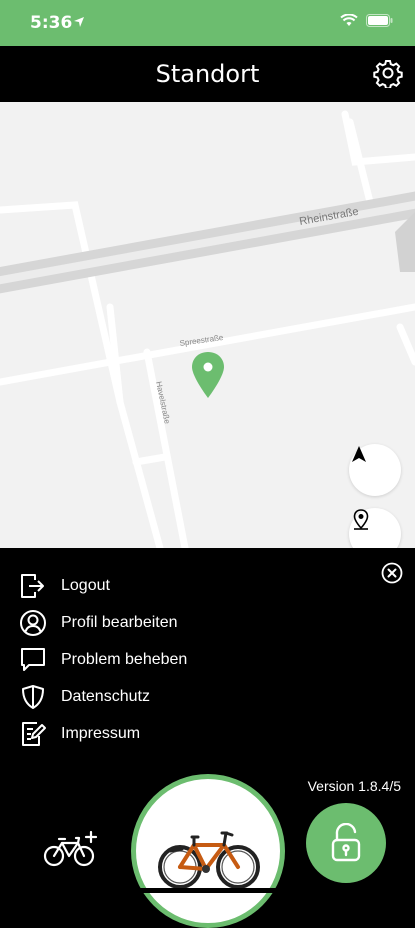 The height and width of the screenshot is (928, 415). Describe the element at coordinates (392, 573) in the screenshot. I see `close-circle-icon` at that location.